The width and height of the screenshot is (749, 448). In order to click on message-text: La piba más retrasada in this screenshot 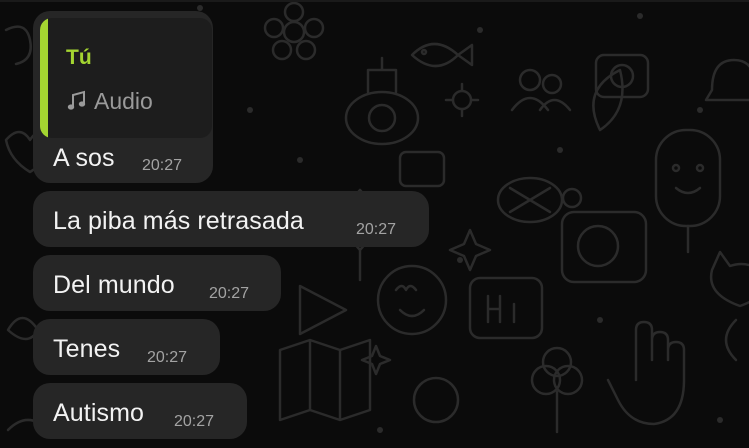, I will do `click(178, 221)`.